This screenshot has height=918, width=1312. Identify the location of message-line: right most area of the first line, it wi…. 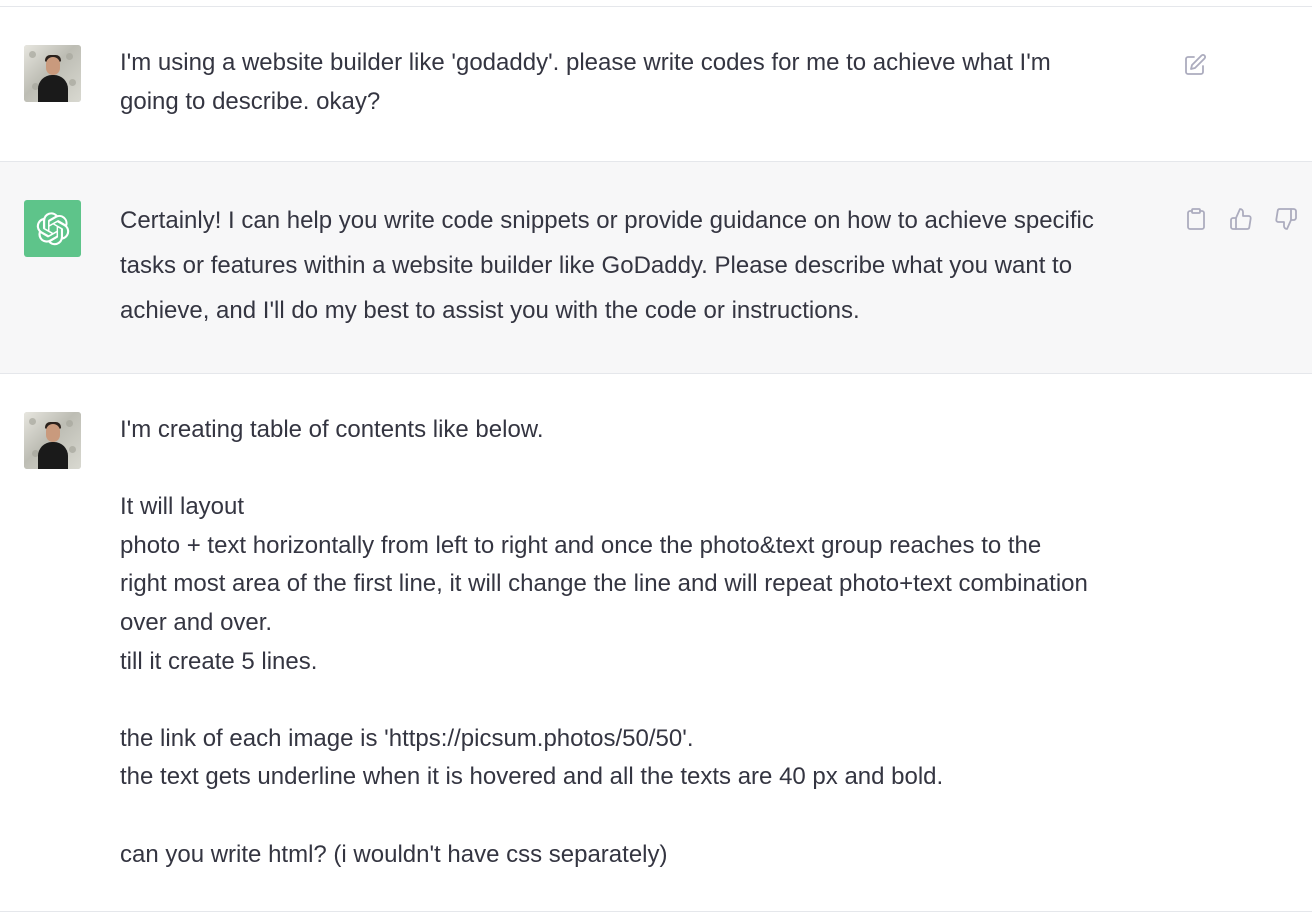
(604, 584).